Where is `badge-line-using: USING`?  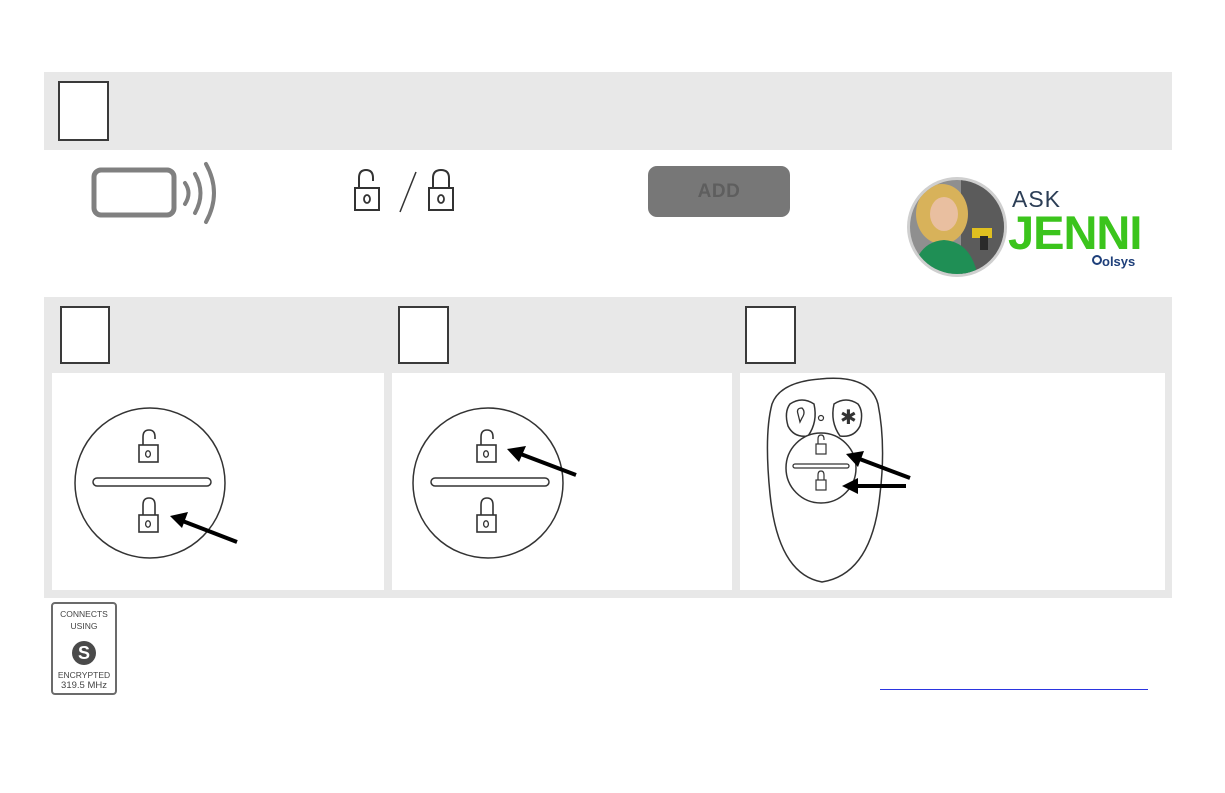 badge-line-using: USING is located at coordinates (84, 626).